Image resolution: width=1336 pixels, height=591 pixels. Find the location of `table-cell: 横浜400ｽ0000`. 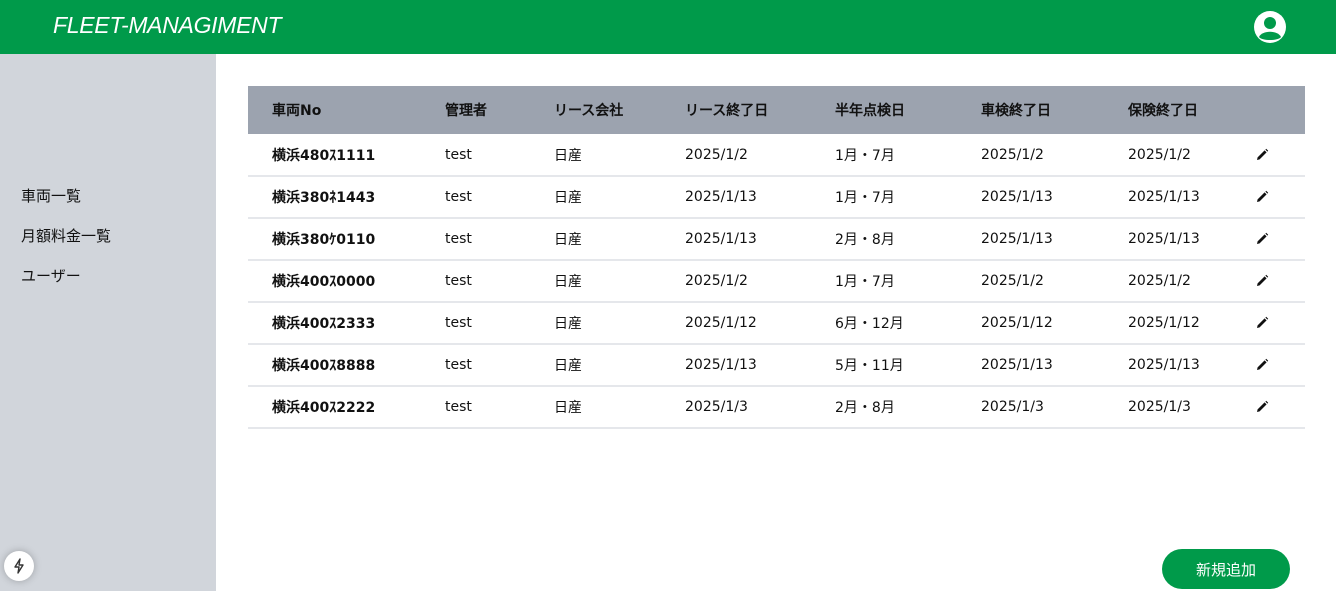

table-cell: 横浜400ｽ0000 is located at coordinates (324, 282).